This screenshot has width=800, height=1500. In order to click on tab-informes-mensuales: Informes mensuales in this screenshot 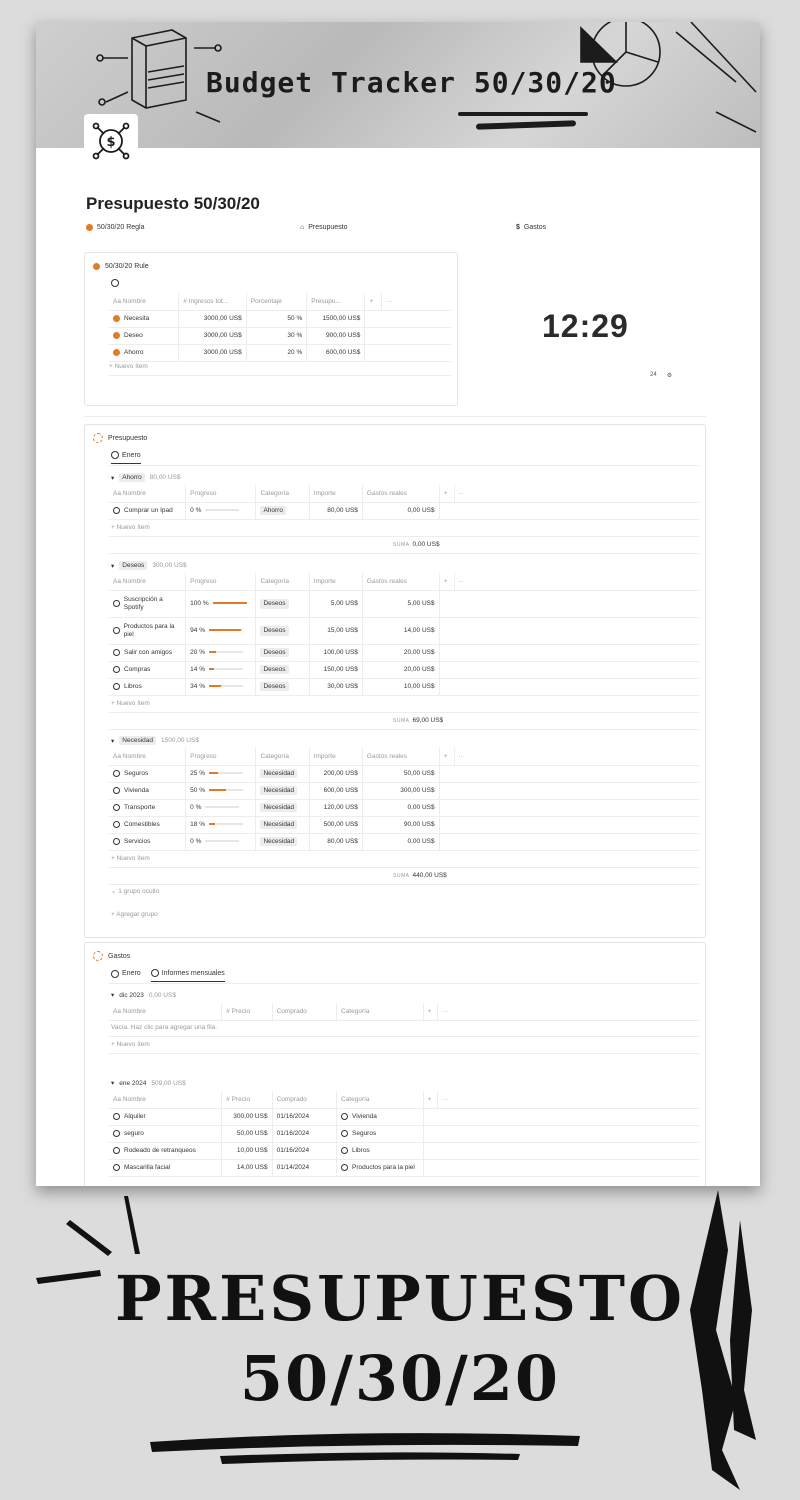, I will do `click(187, 975)`.